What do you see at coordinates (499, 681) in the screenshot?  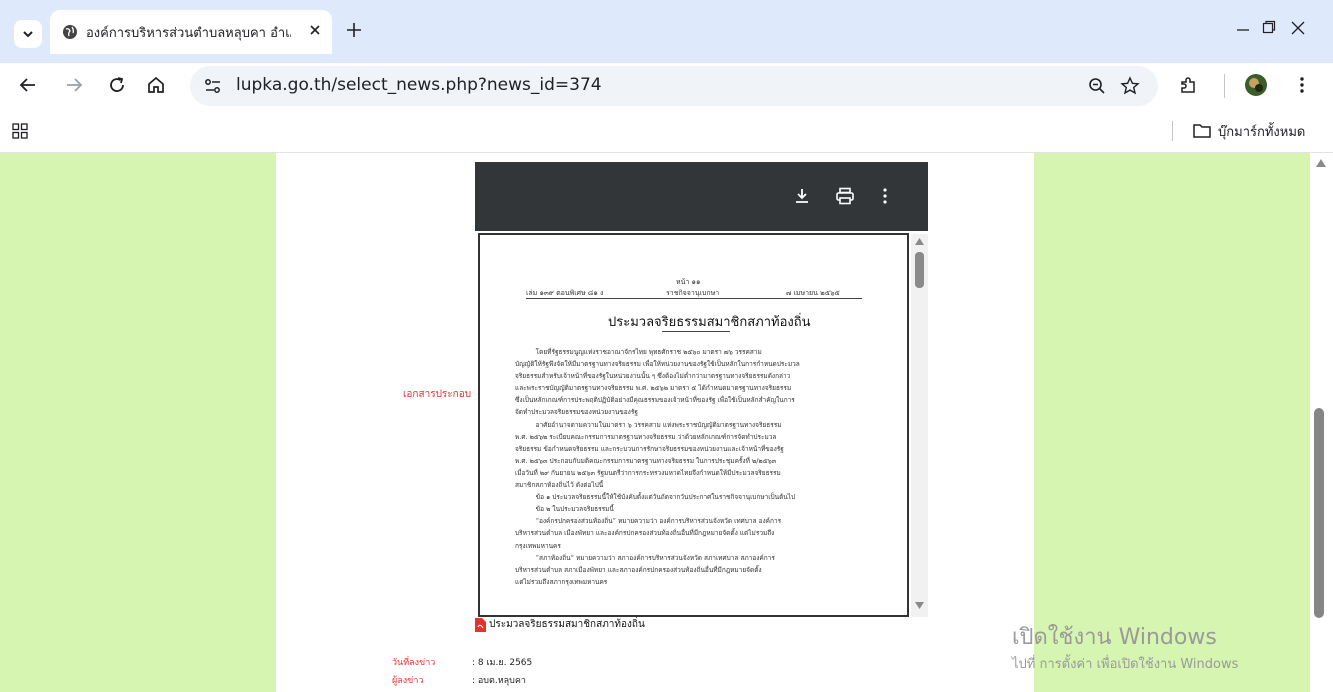 I see `author-value: : อบต.หลุบคา` at bounding box center [499, 681].